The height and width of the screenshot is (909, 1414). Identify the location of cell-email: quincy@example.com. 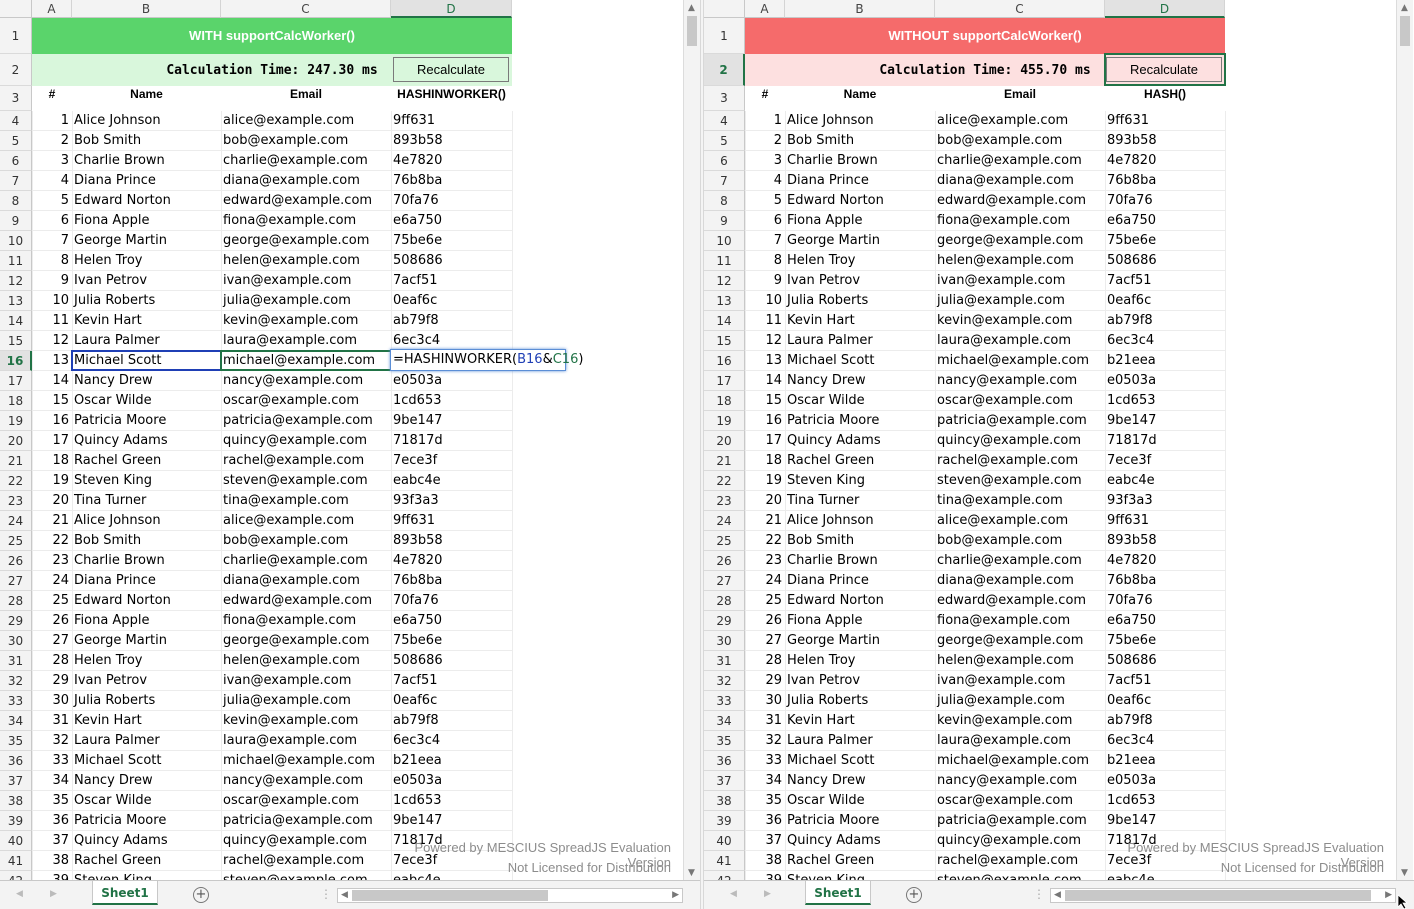
(306, 841).